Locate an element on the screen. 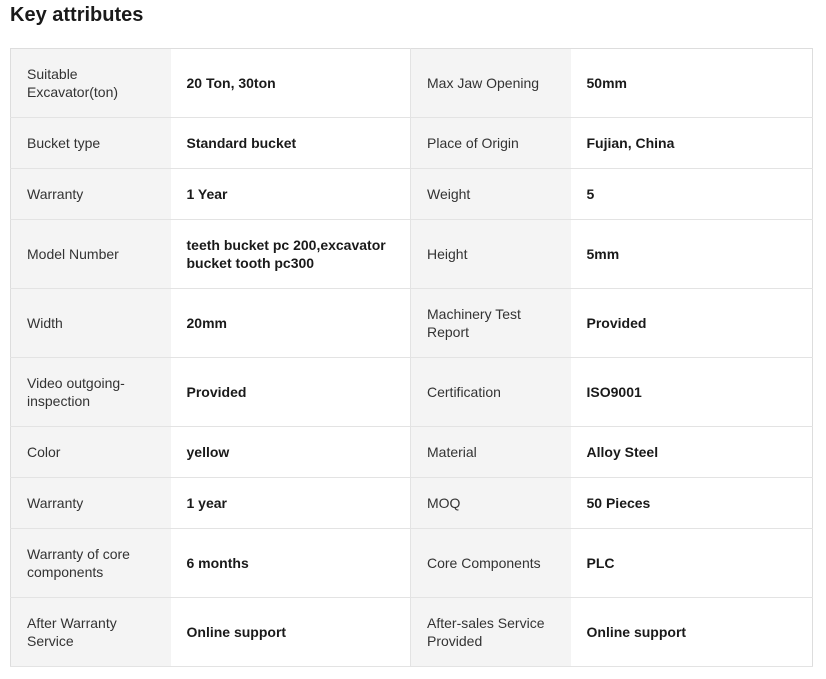 The width and height of the screenshot is (826, 679). attribute-value: 1 Year is located at coordinates (290, 194).